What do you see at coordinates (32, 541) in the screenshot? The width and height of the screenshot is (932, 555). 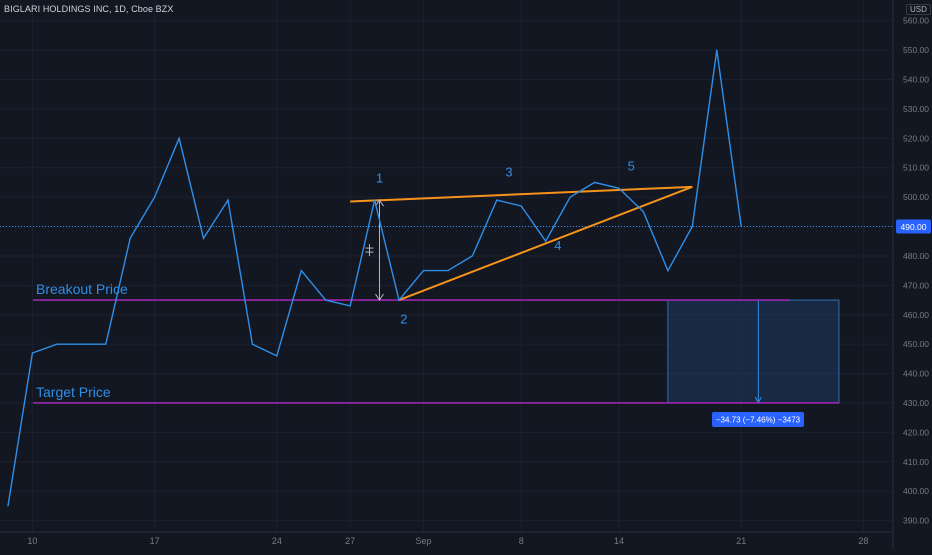 I see `x-tick-label: 10` at bounding box center [32, 541].